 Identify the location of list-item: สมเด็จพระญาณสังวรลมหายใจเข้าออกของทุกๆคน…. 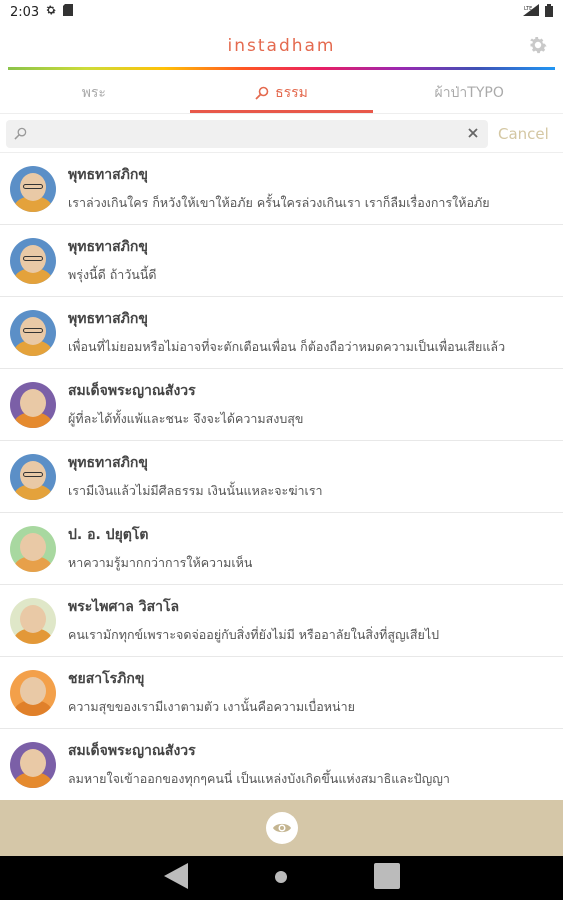
(281, 764).